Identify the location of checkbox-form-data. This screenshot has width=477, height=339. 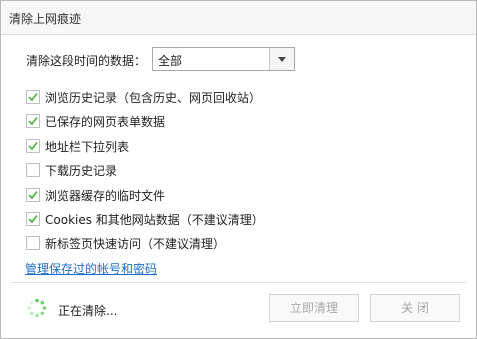
(33, 121).